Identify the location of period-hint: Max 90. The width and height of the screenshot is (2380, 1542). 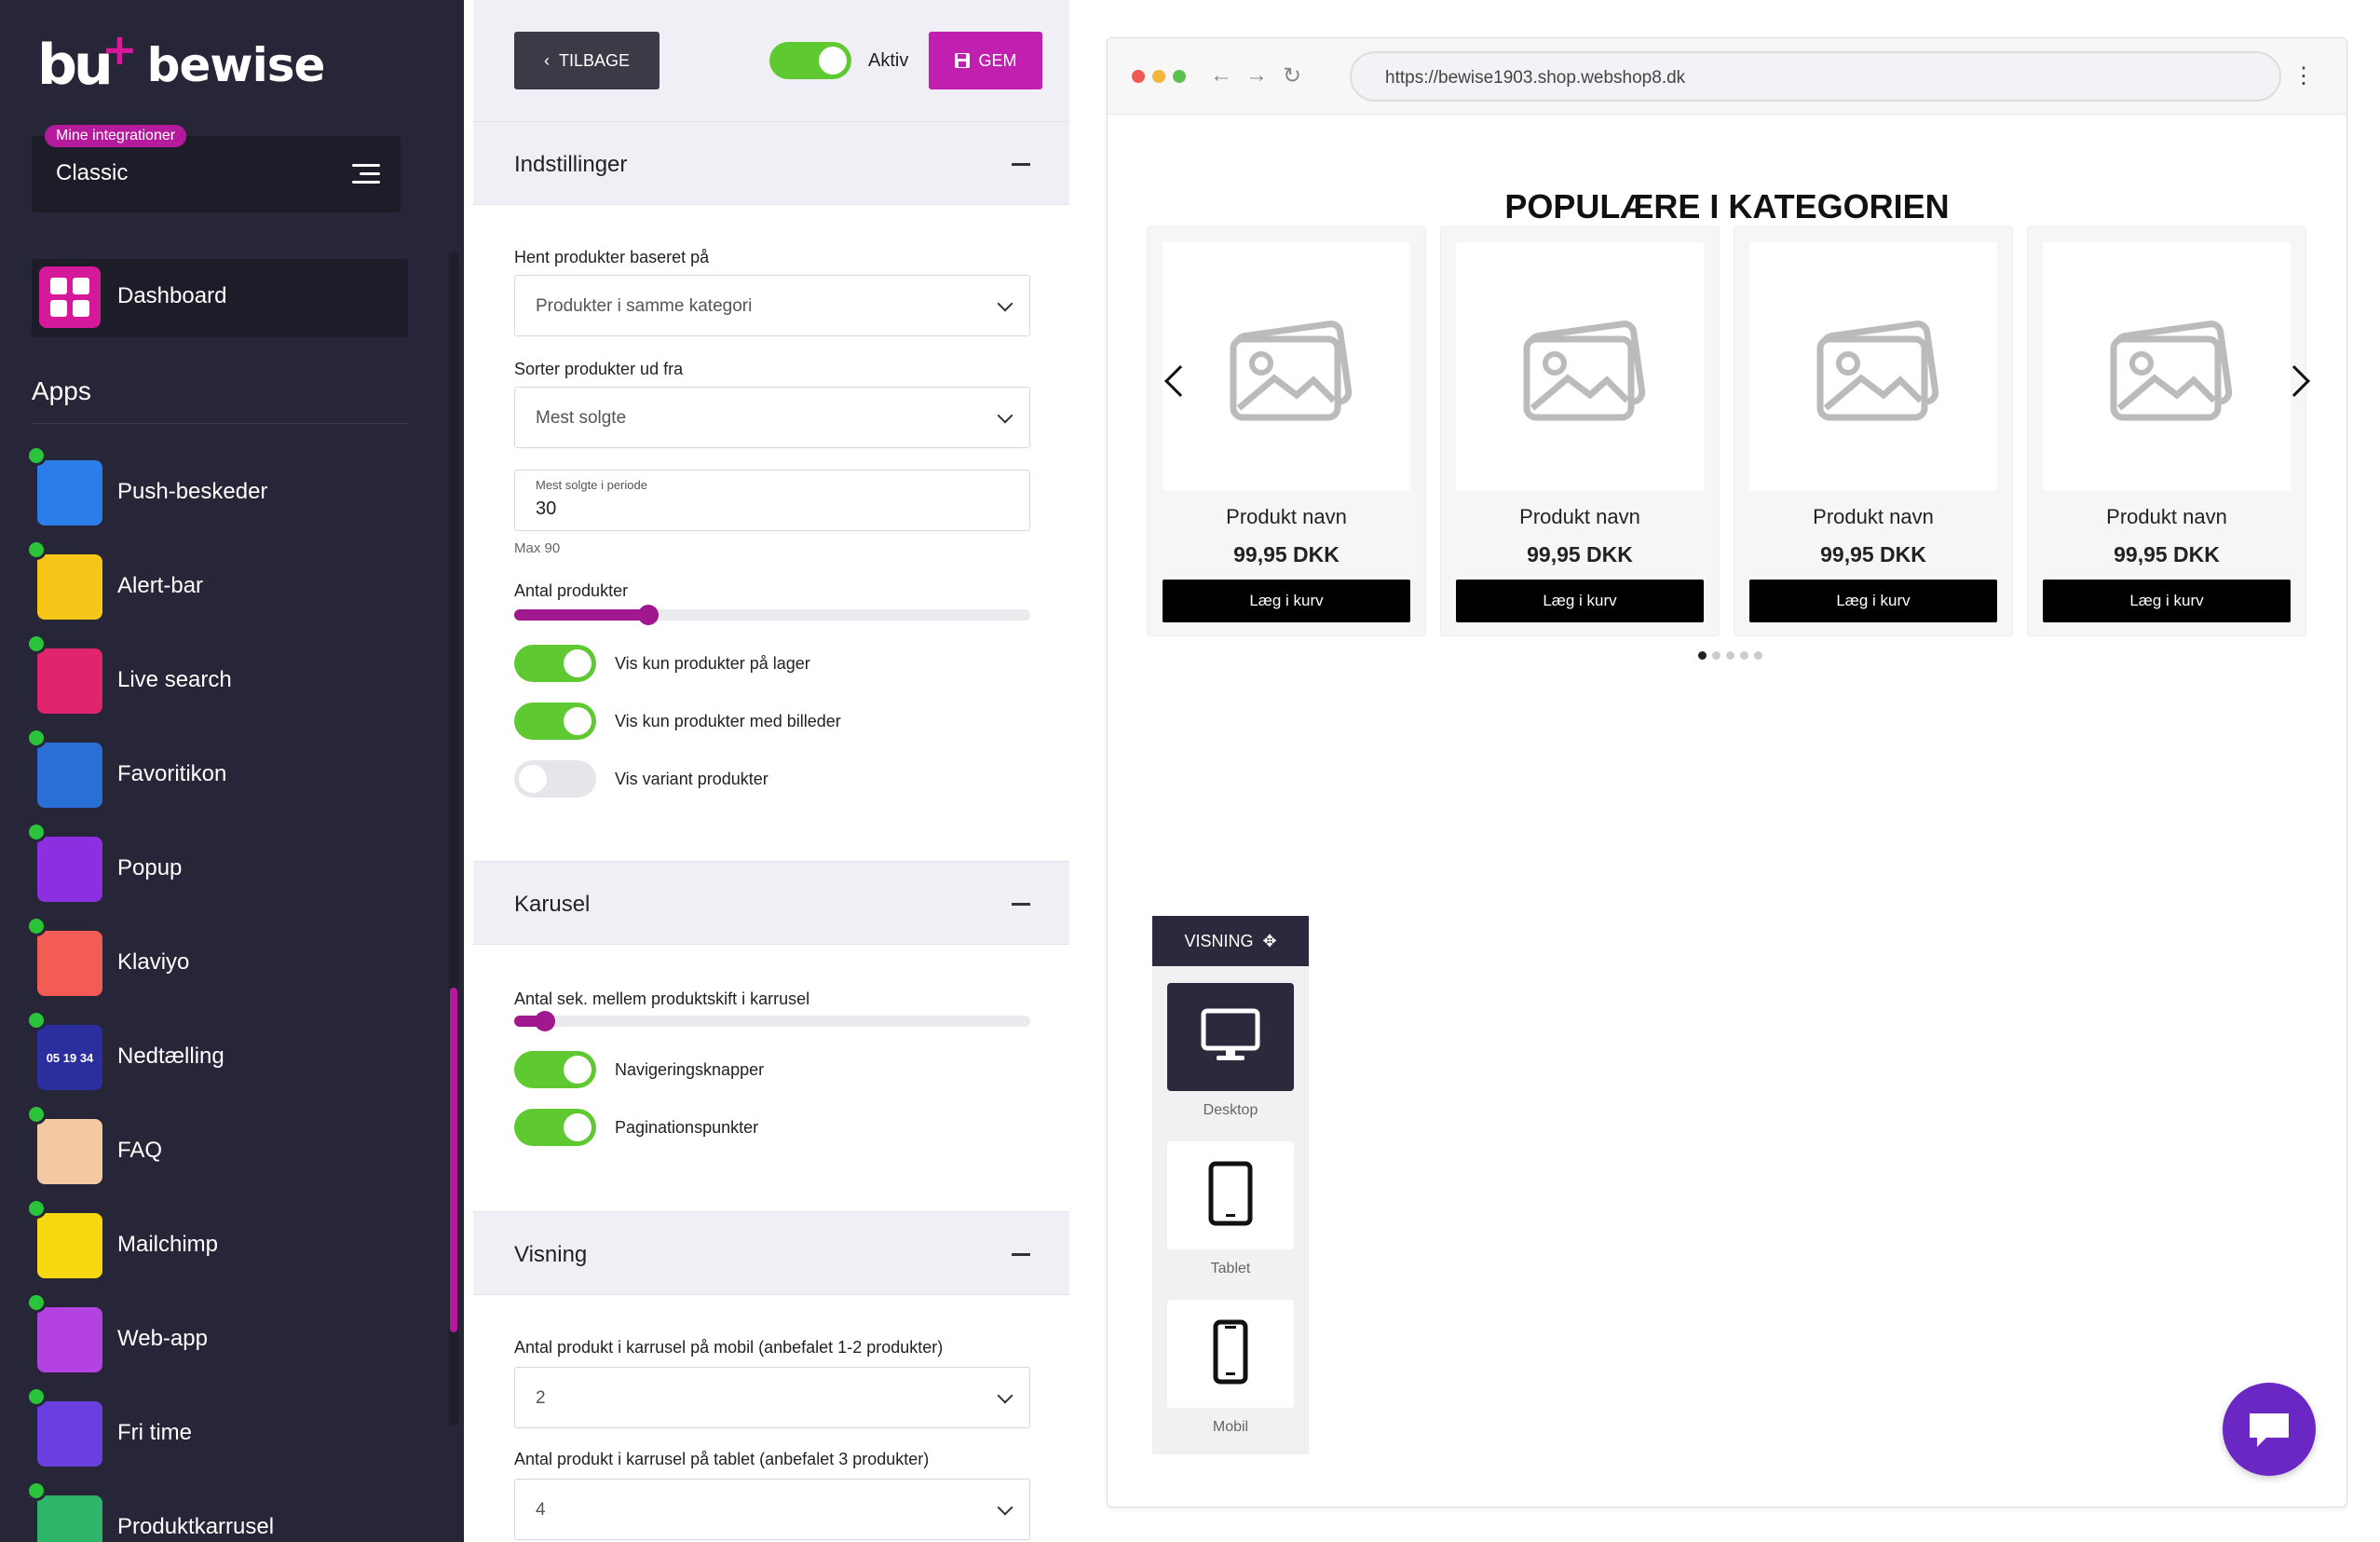
(537, 548).